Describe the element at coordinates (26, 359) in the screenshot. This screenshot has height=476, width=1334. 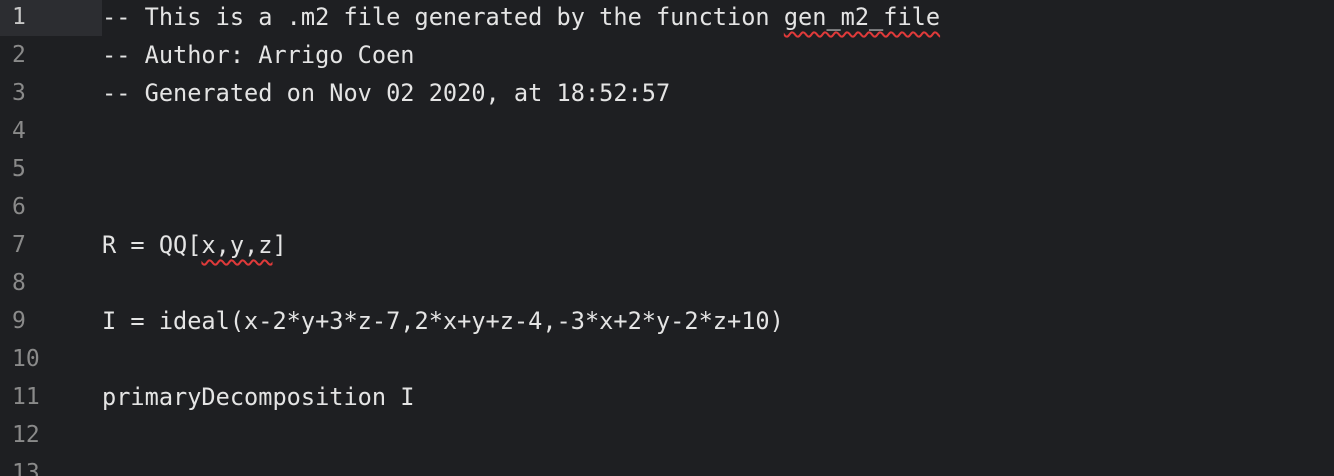
I see `line-number: 10` at that location.